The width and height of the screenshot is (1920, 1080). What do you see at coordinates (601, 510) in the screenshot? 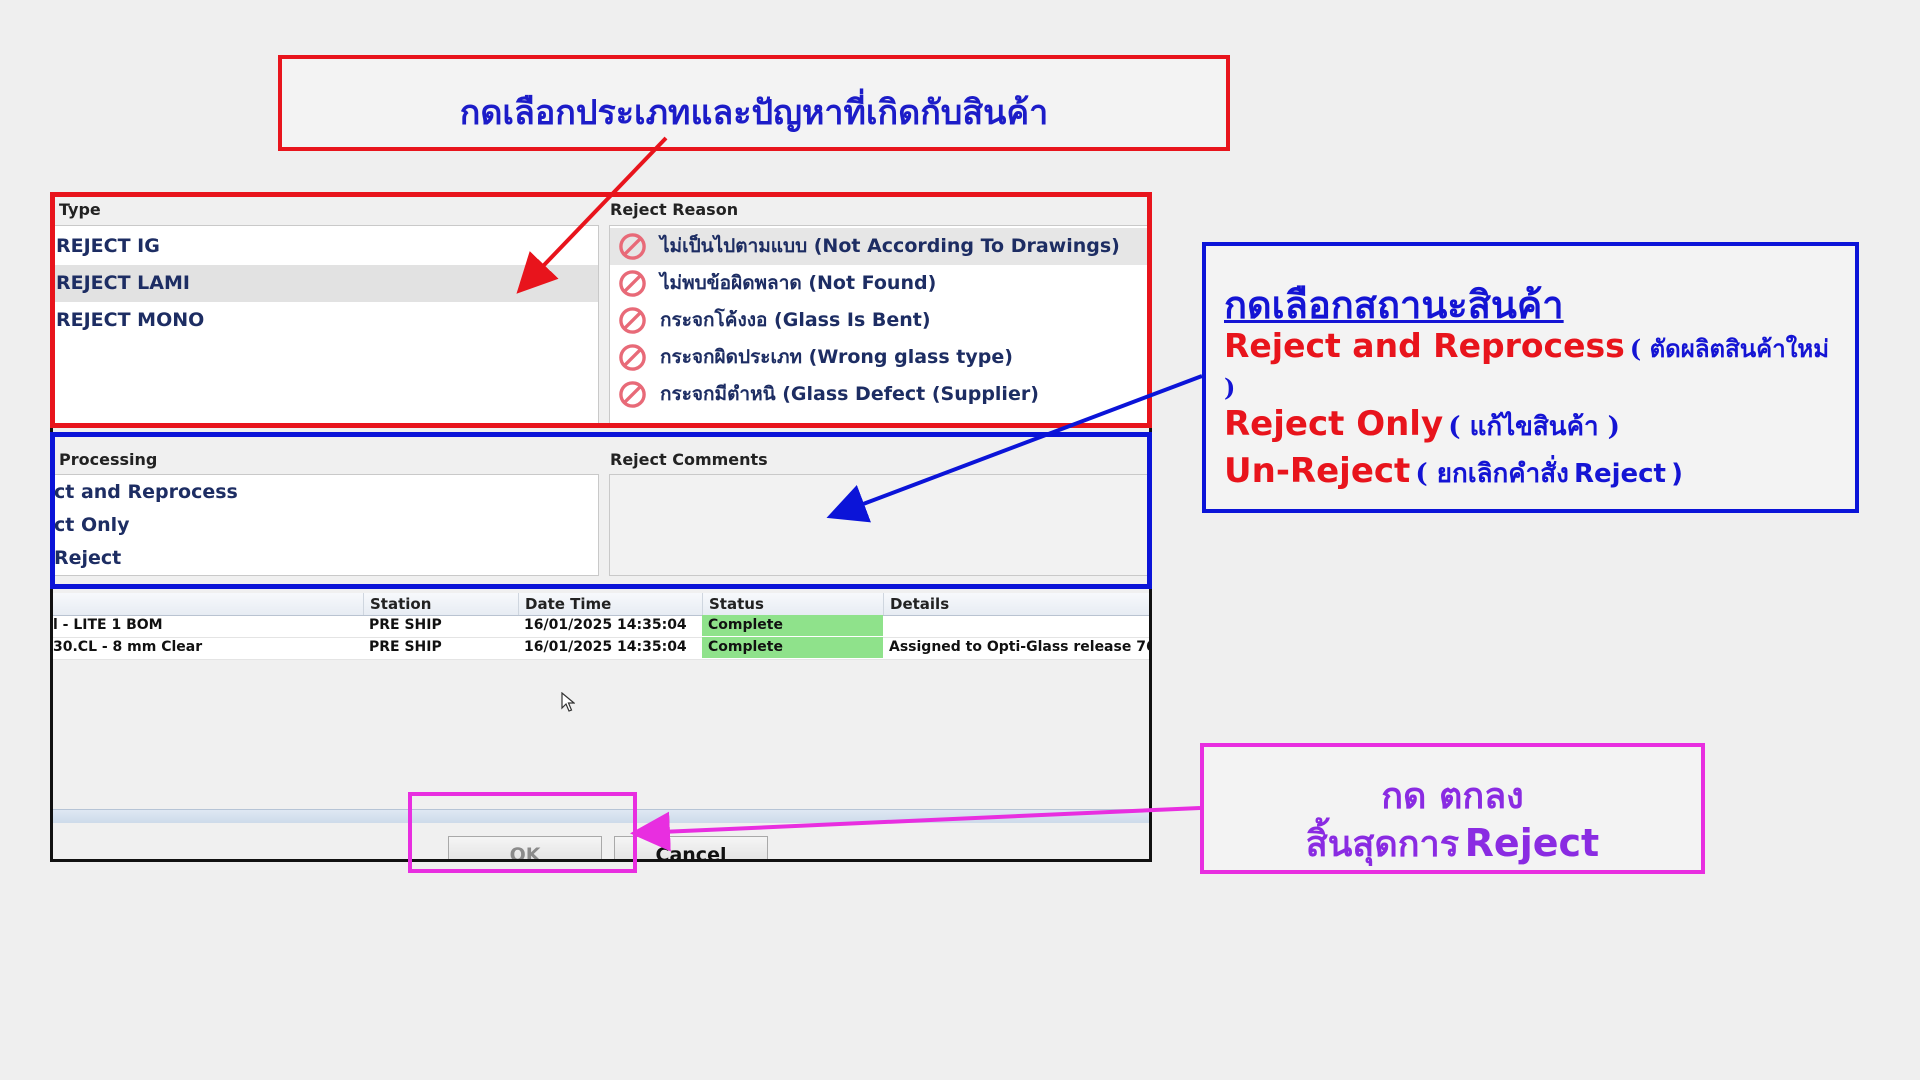
I see `blue-highlight-frame` at bounding box center [601, 510].